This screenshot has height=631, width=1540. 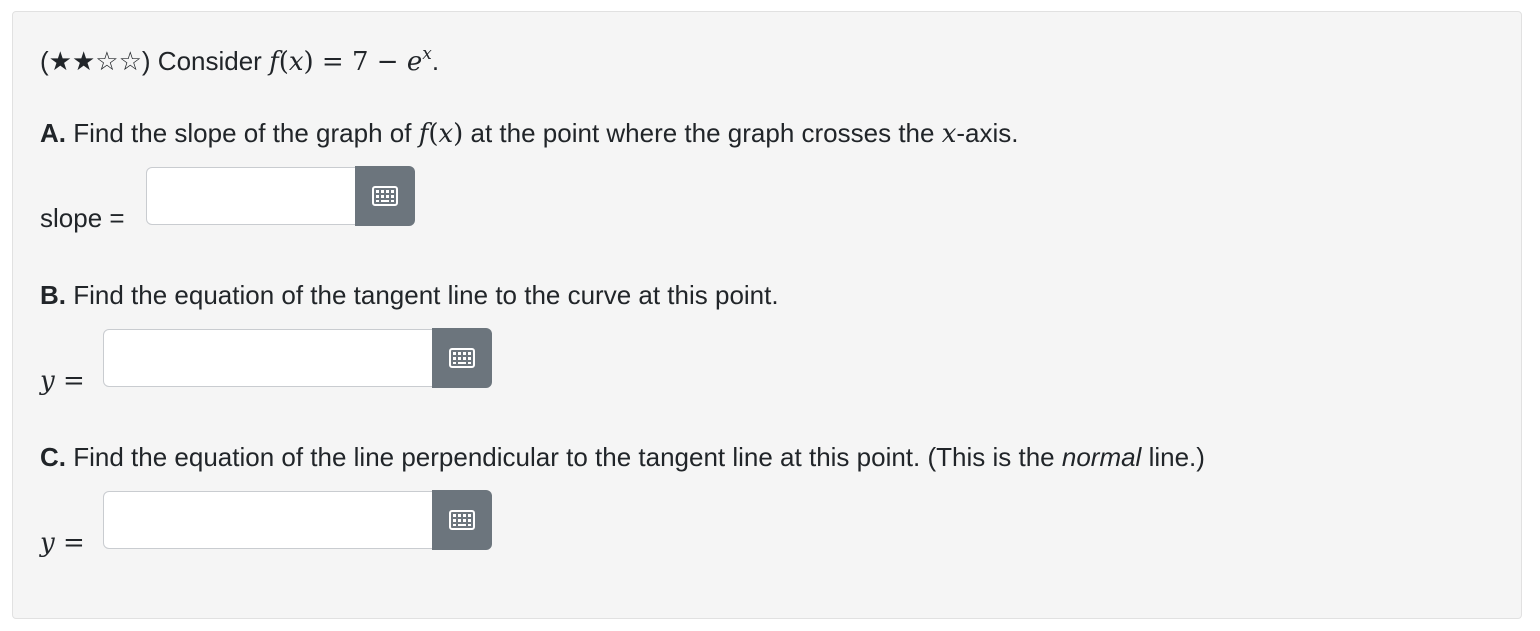 I want to click on slope-input, so click(x=251, y=196).